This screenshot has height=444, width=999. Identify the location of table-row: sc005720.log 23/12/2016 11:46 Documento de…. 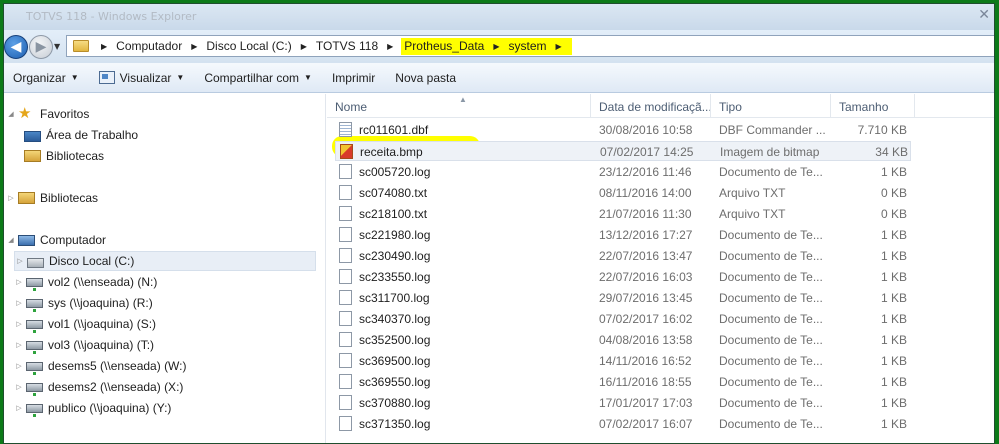
(623, 172).